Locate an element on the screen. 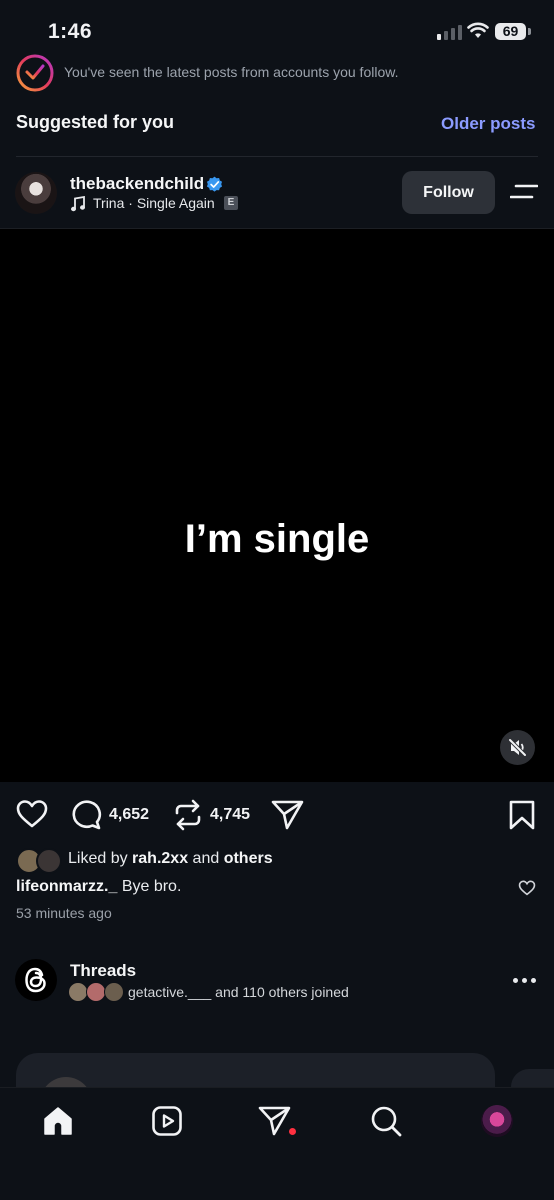 Image resolution: width=554 pixels, height=1200 pixels. post-username: thebackendchild is located at coordinates (137, 184).